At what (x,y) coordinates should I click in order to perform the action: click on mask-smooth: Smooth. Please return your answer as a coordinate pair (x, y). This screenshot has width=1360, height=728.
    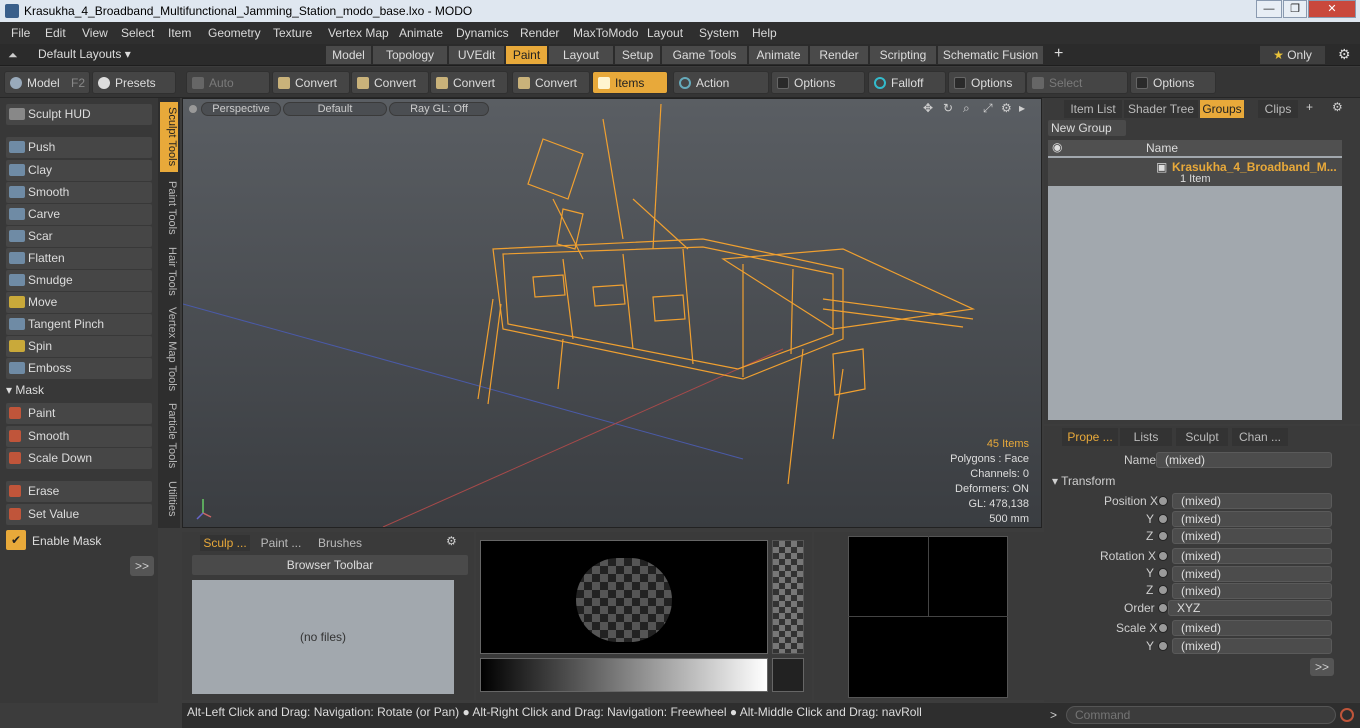
    Looking at the image, I should click on (79, 436).